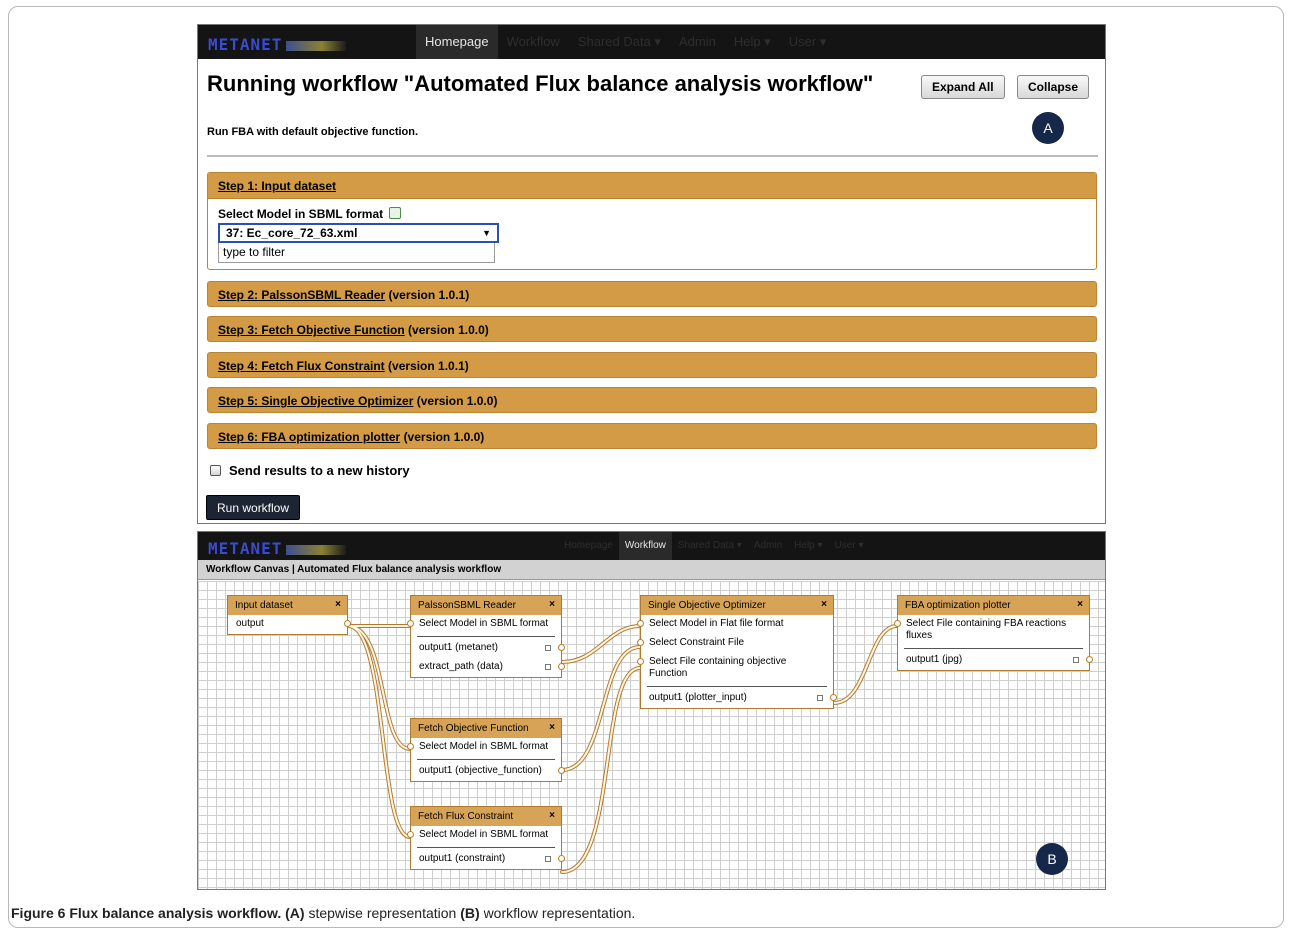 The image size is (1290, 932). Describe the element at coordinates (488, 667) in the screenshot. I see `node-output: extract_path (data)` at that location.